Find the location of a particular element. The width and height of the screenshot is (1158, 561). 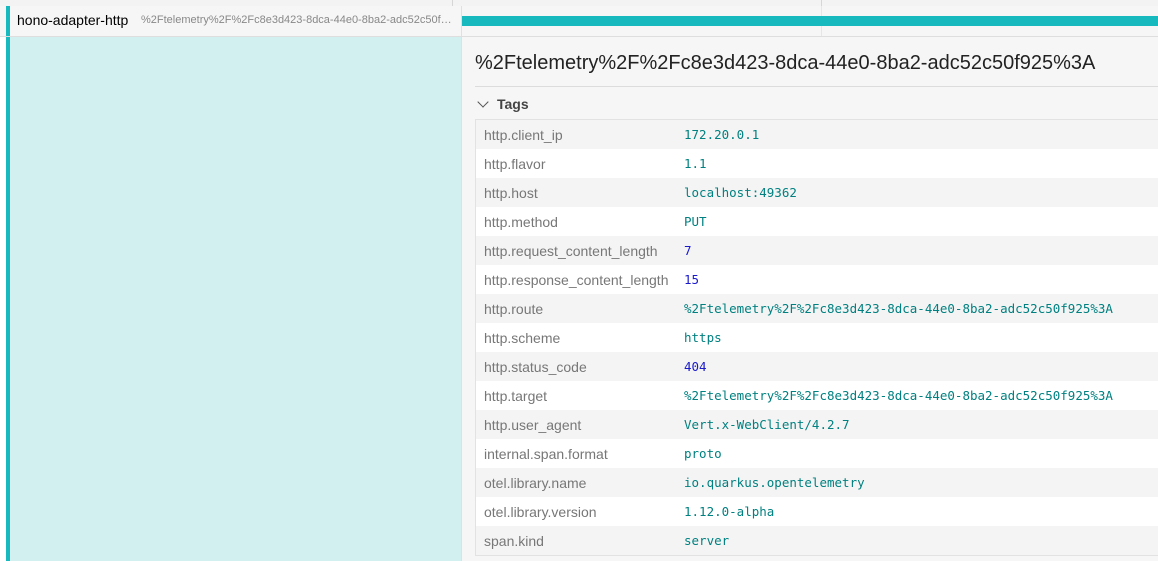

tag-row: http.response_content_length 15 is located at coordinates (816, 279).